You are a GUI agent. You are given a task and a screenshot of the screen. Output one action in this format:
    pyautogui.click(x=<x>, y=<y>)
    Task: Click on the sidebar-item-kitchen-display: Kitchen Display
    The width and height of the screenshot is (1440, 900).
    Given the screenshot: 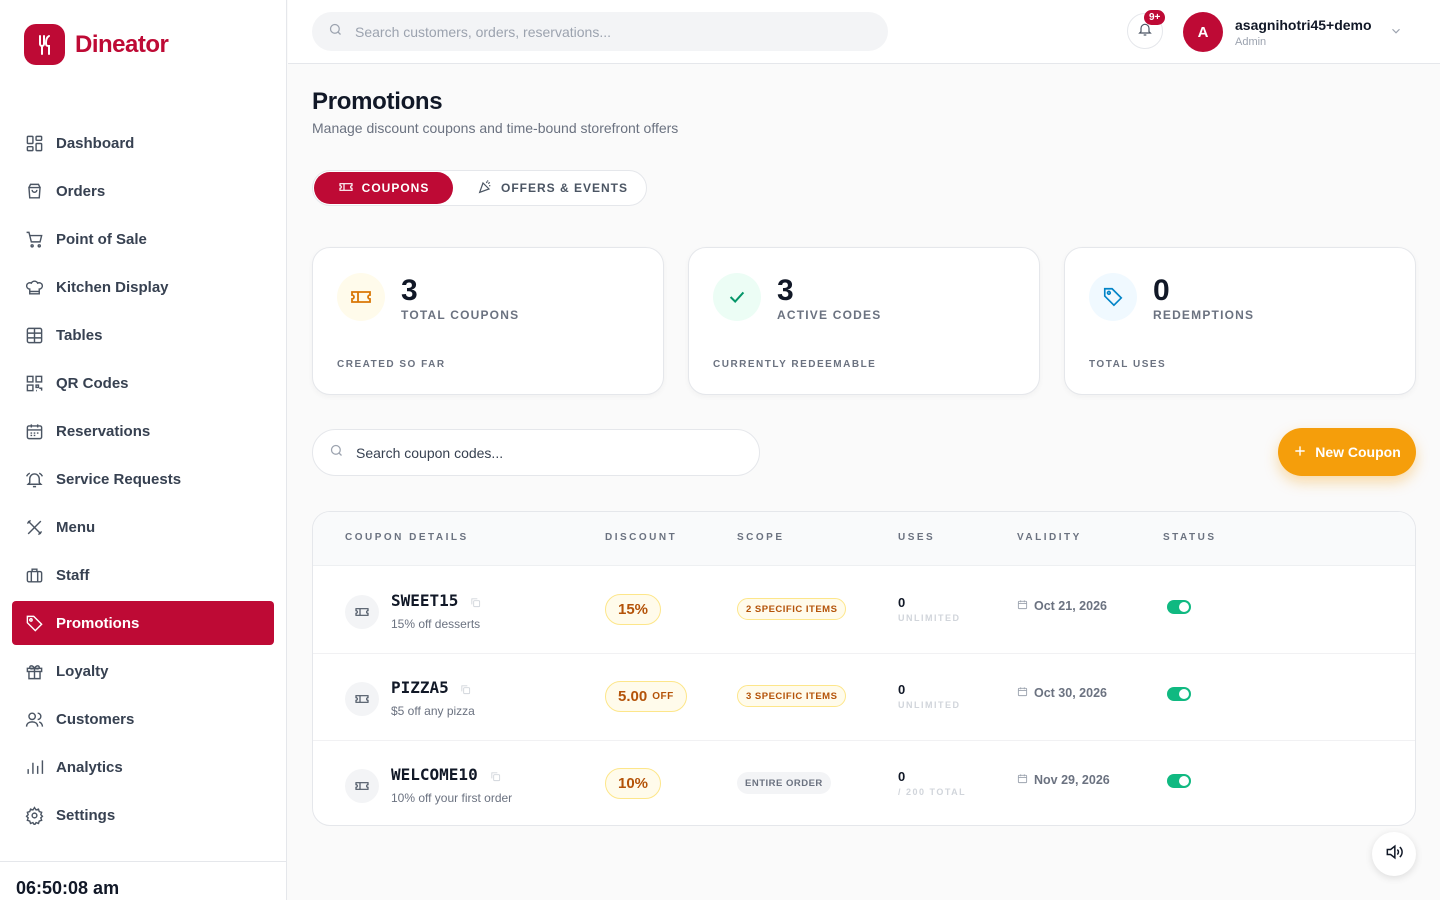 What is the action you would take?
    pyautogui.click(x=143, y=287)
    